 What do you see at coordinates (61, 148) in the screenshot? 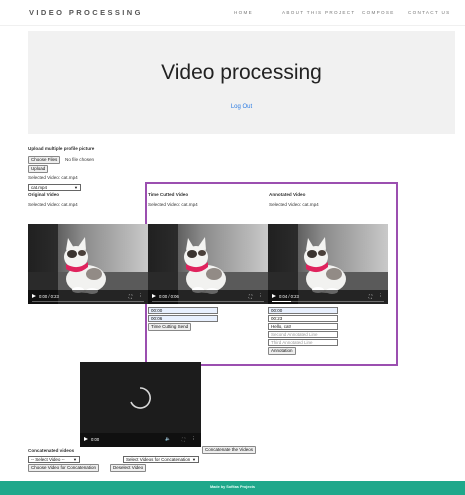
I see `upload-heading: Upload multiple profile picture` at bounding box center [61, 148].